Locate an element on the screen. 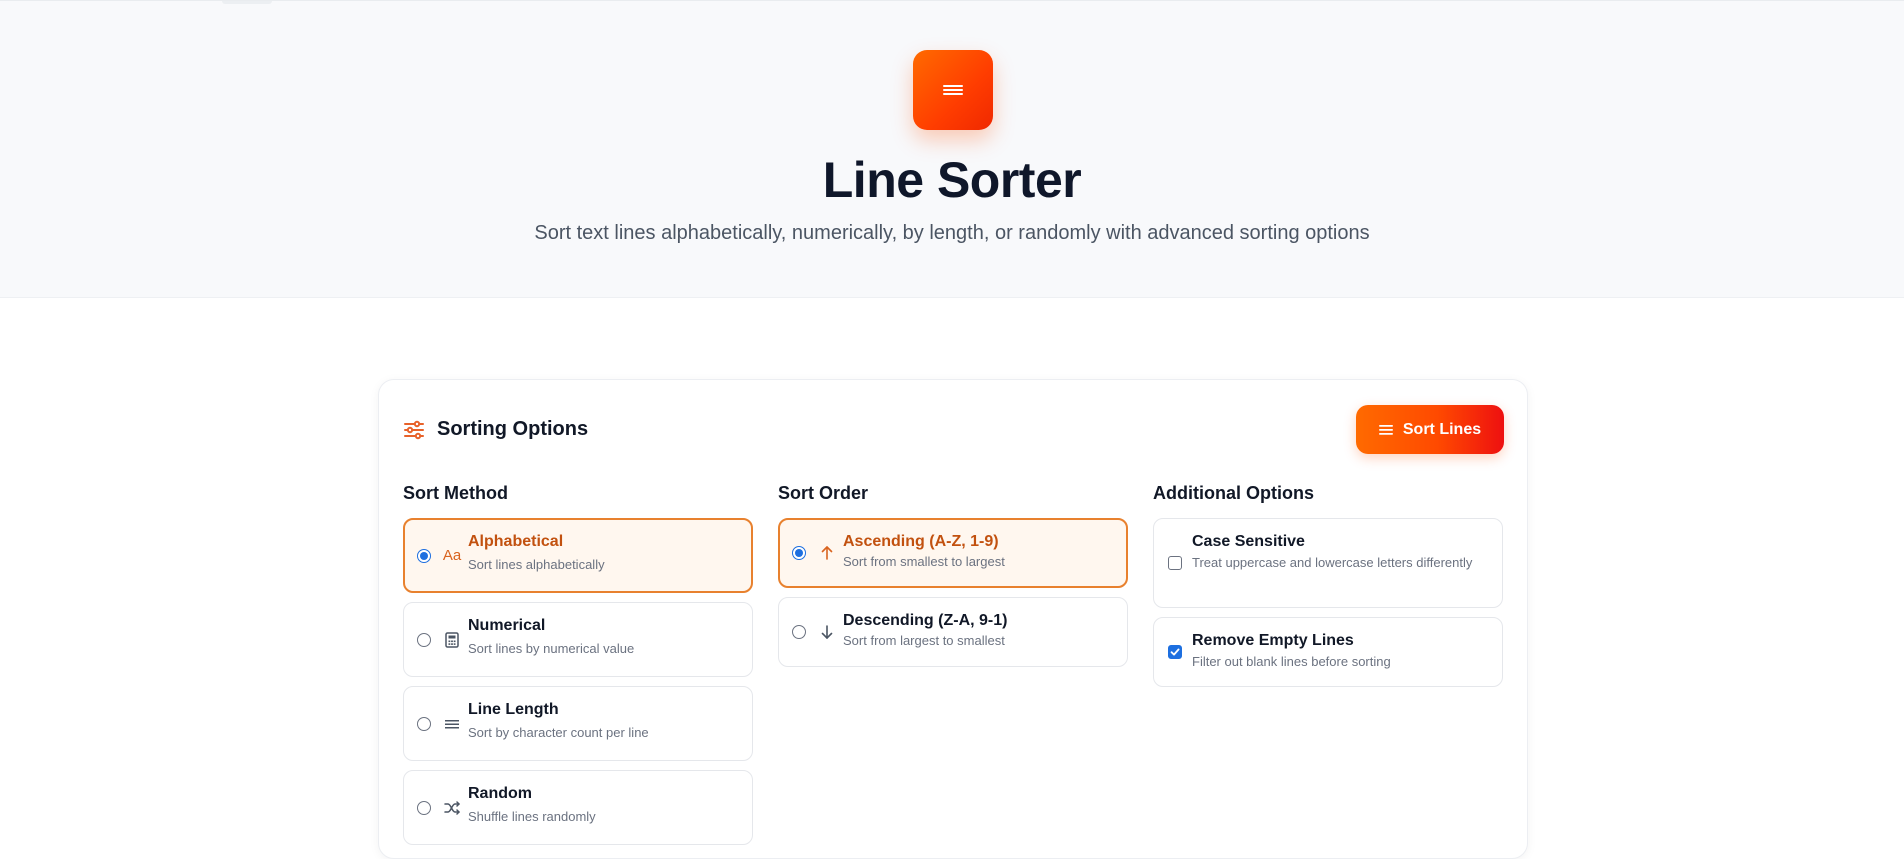 This screenshot has width=1904, height=859. option-description: Sort lines alphabetically is located at coordinates (536, 564).